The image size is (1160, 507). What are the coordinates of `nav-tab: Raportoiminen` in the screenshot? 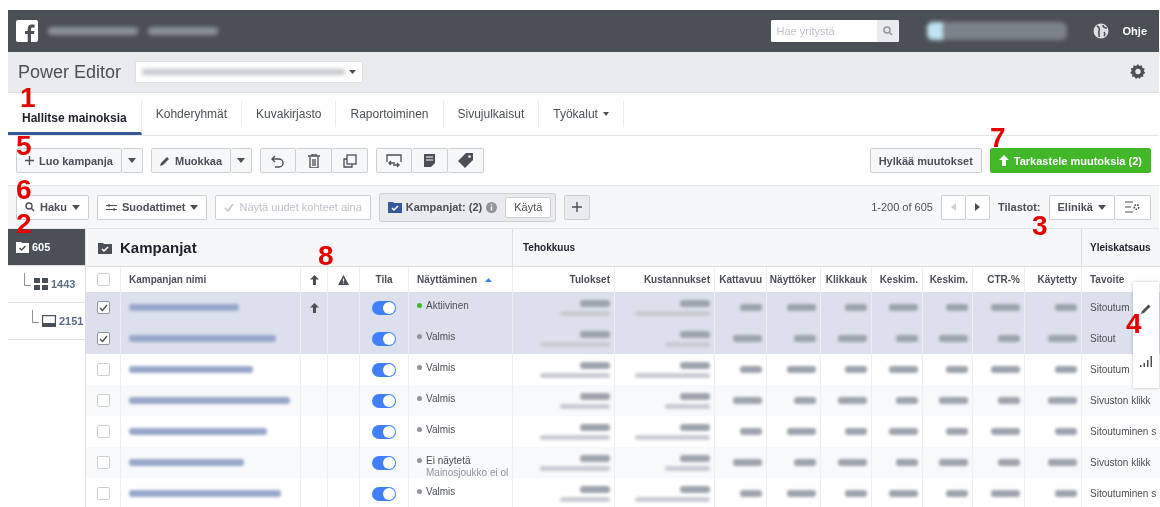 It's located at (390, 114).